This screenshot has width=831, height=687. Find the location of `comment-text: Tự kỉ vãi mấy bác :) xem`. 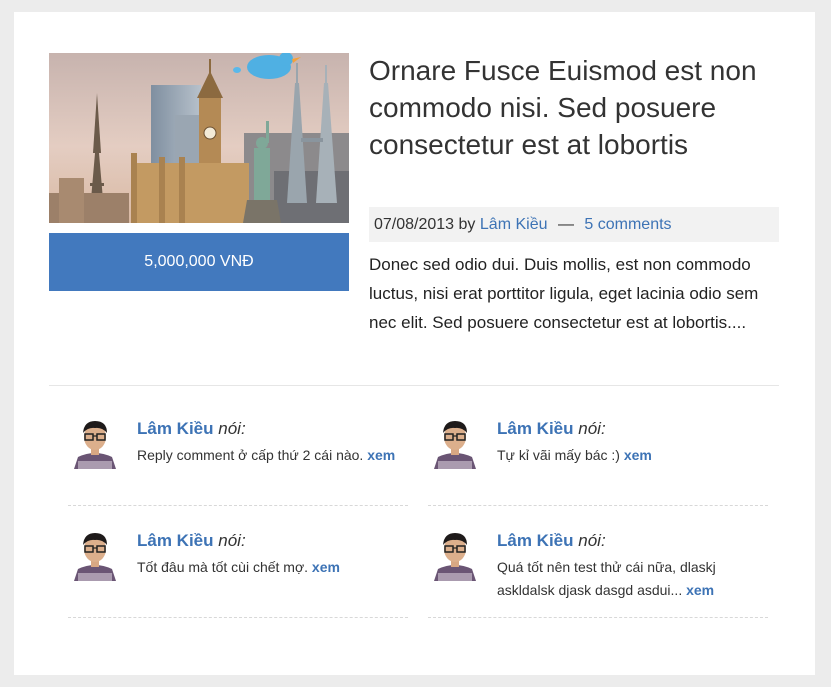

comment-text: Tự kỉ vãi mấy bác :) xem is located at coordinates (629, 455).